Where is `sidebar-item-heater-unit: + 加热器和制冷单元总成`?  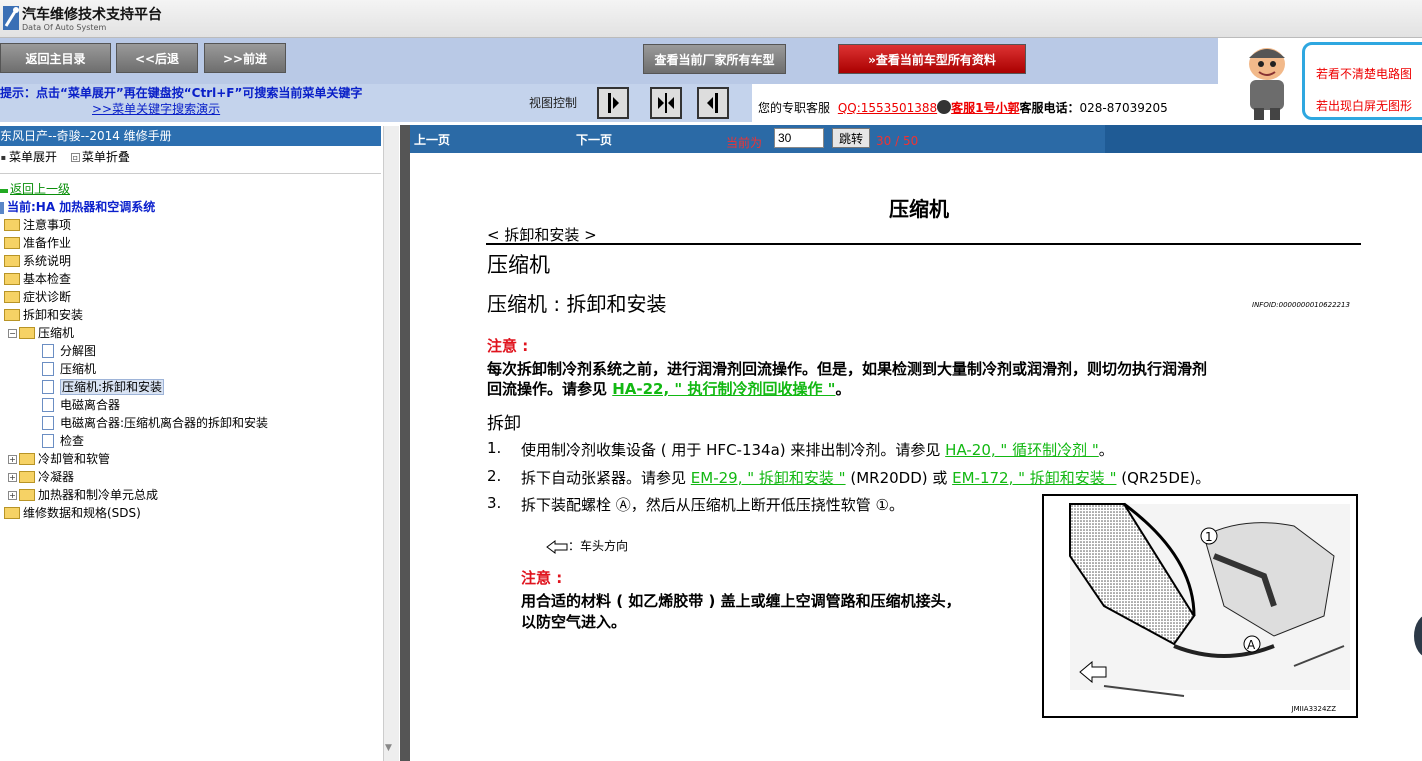
sidebar-item-heater-unit: + 加热器和制冷单元总成 is located at coordinates (83, 495).